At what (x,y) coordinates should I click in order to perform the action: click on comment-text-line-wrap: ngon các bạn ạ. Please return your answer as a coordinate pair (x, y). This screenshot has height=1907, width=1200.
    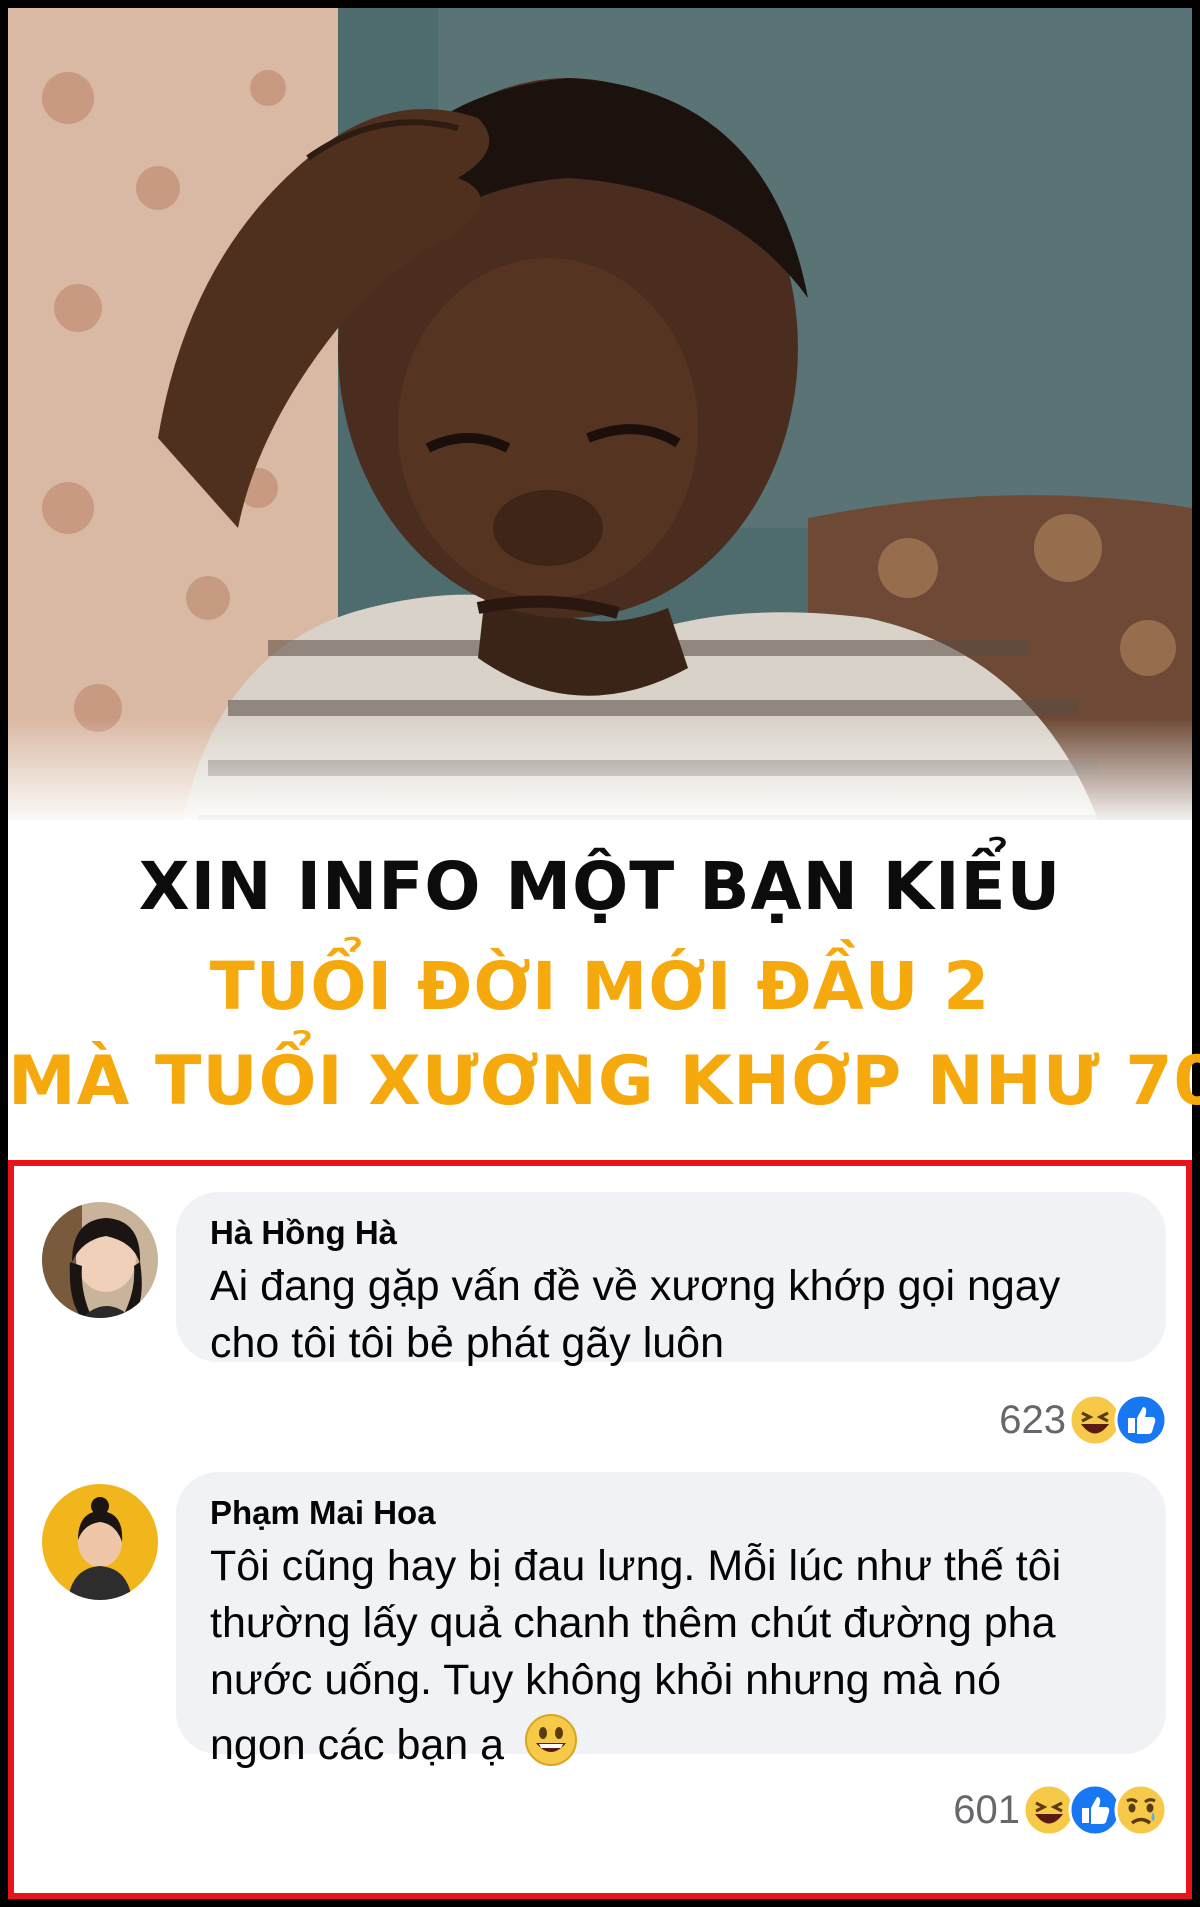
    Looking at the image, I should click on (671, 1743).